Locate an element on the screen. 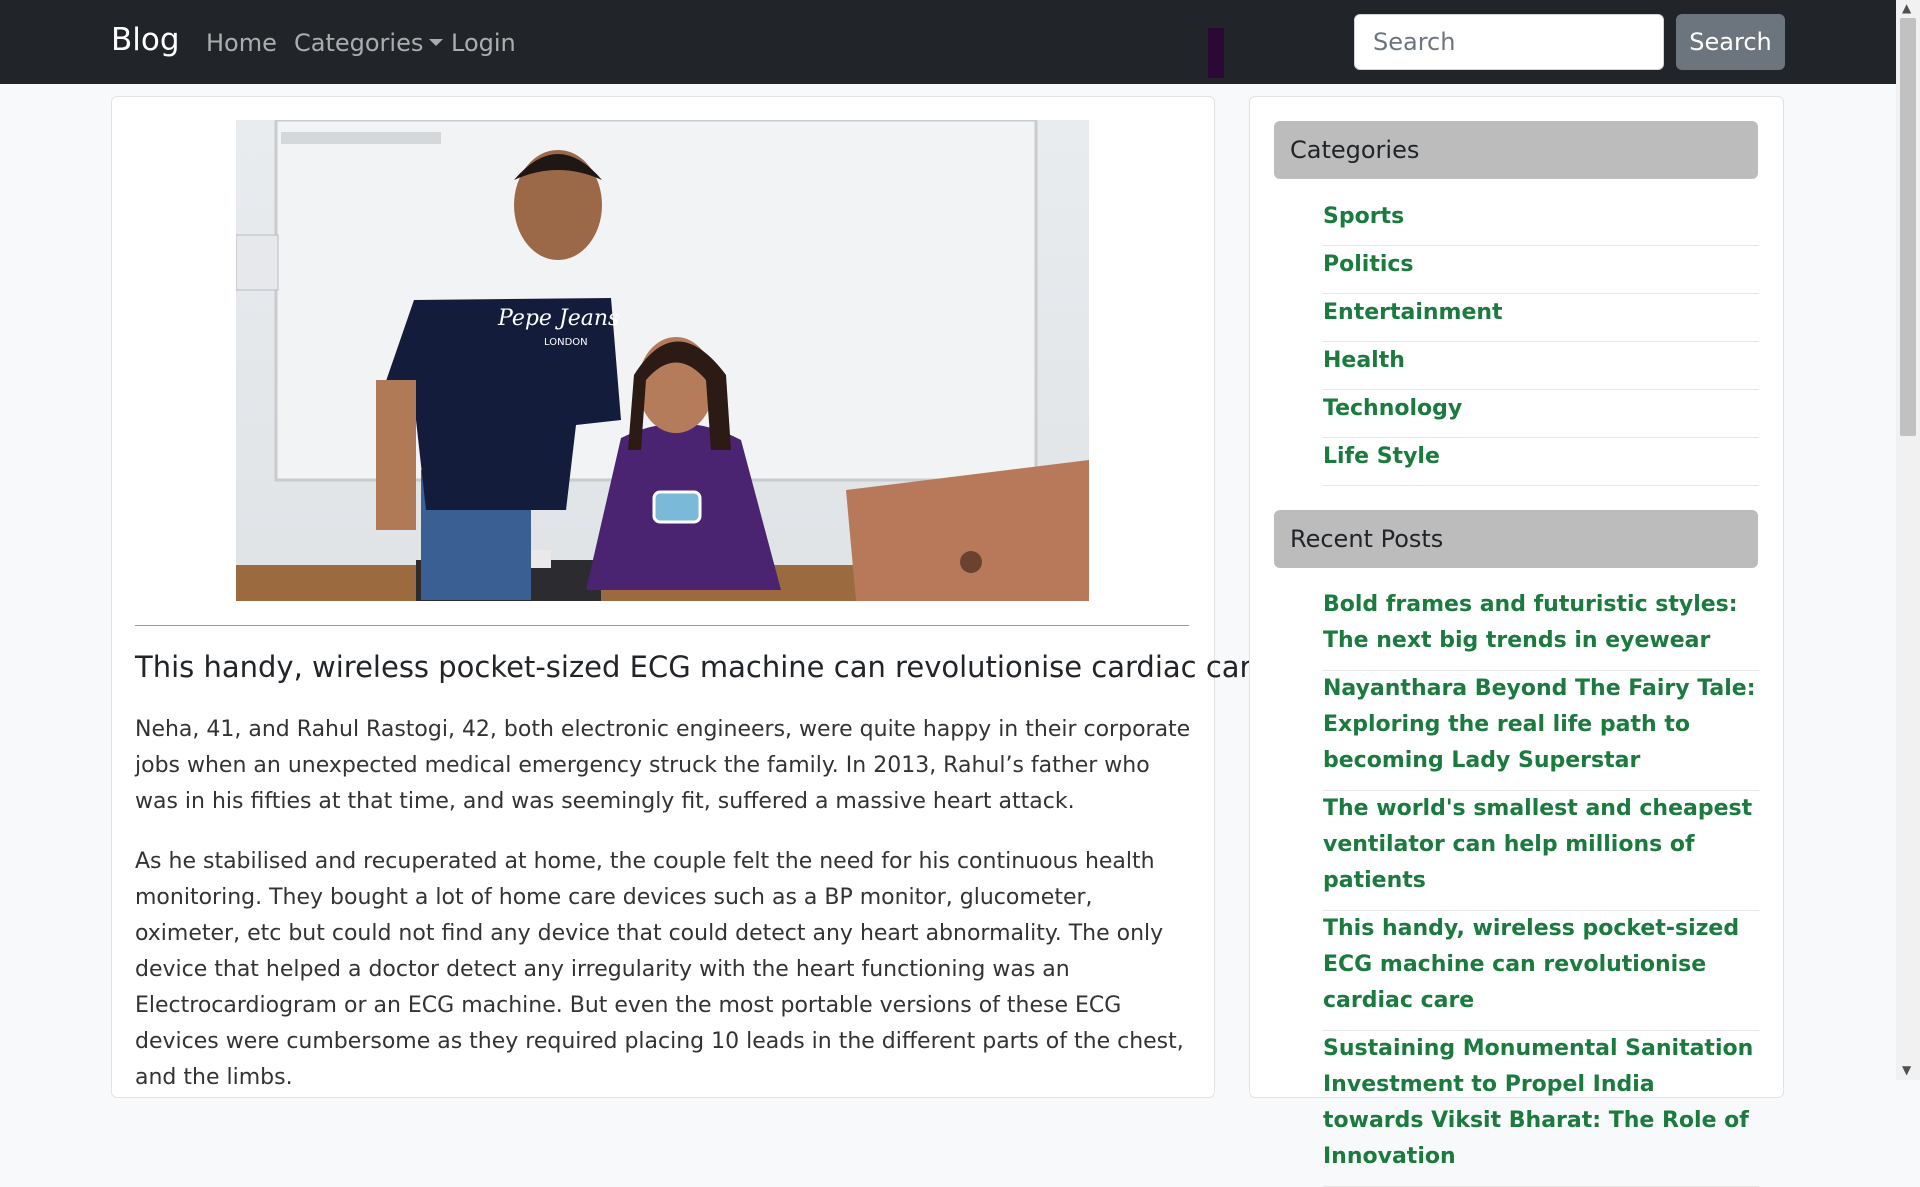  category-link-life-style: Life Style is located at coordinates (1541, 462).